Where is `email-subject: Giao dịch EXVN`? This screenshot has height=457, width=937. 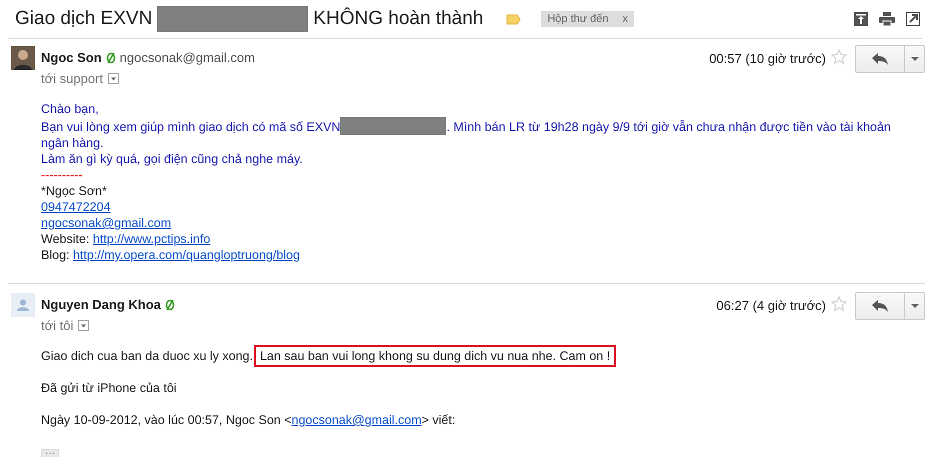 email-subject: Giao dịch EXVN is located at coordinates (83, 19).